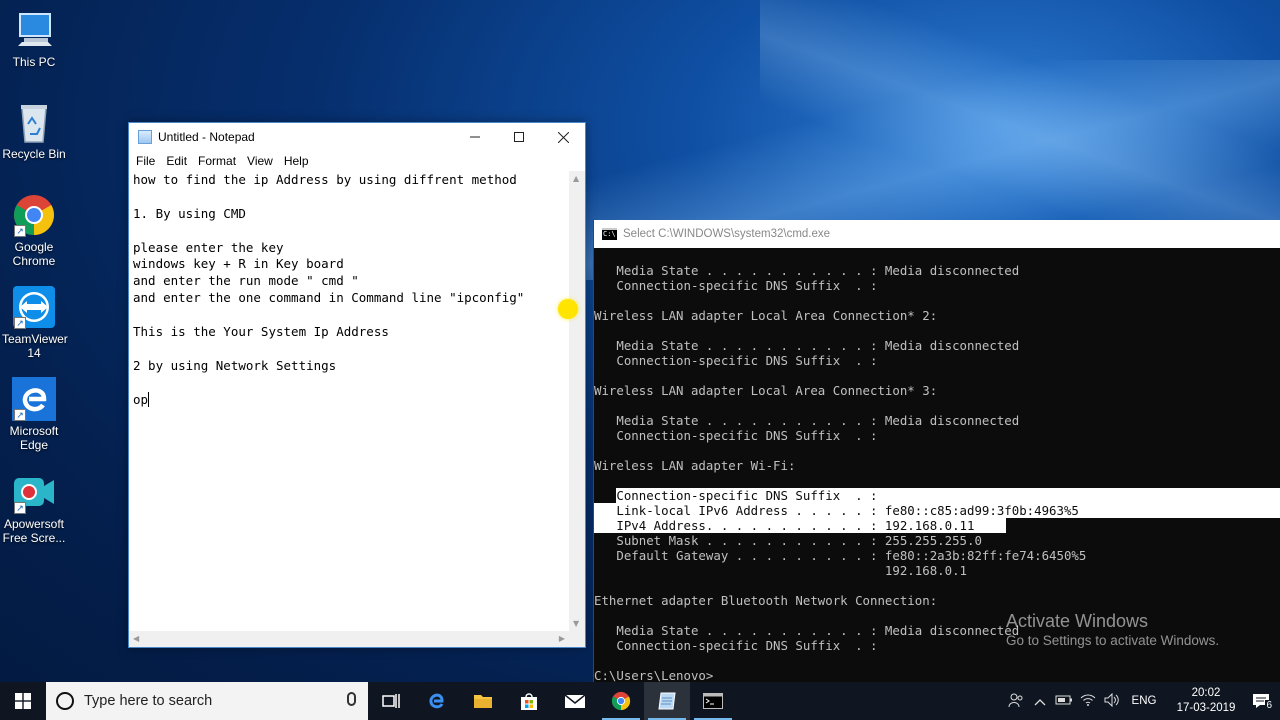  What do you see at coordinates (667, 701) in the screenshot?
I see `taskbar-notepad` at bounding box center [667, 701].